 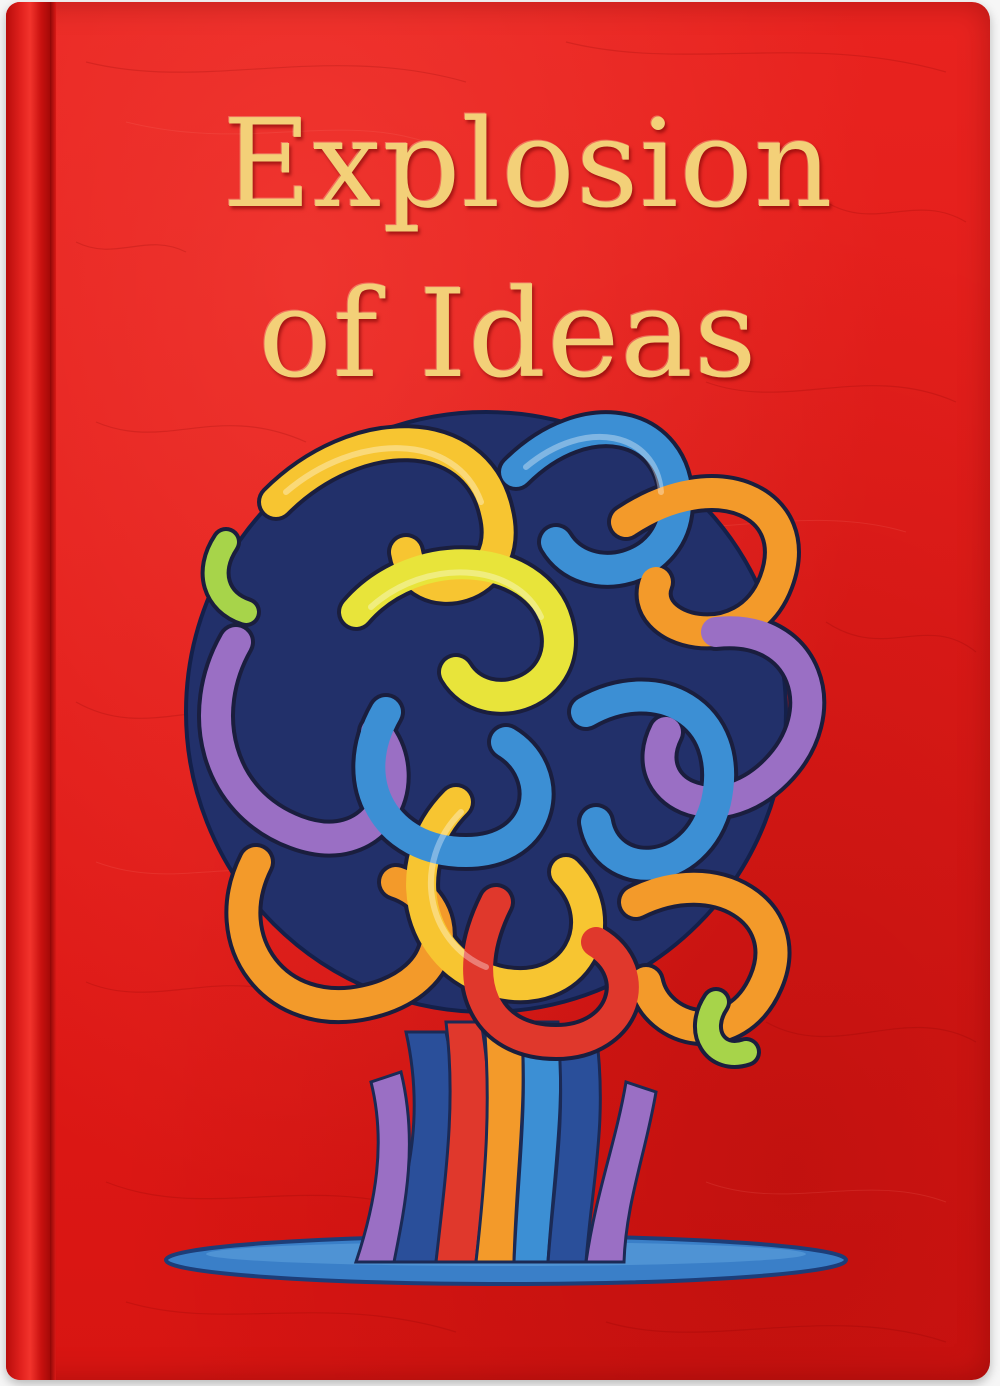 I want to click on book-spine, so click(x=28, y=691).